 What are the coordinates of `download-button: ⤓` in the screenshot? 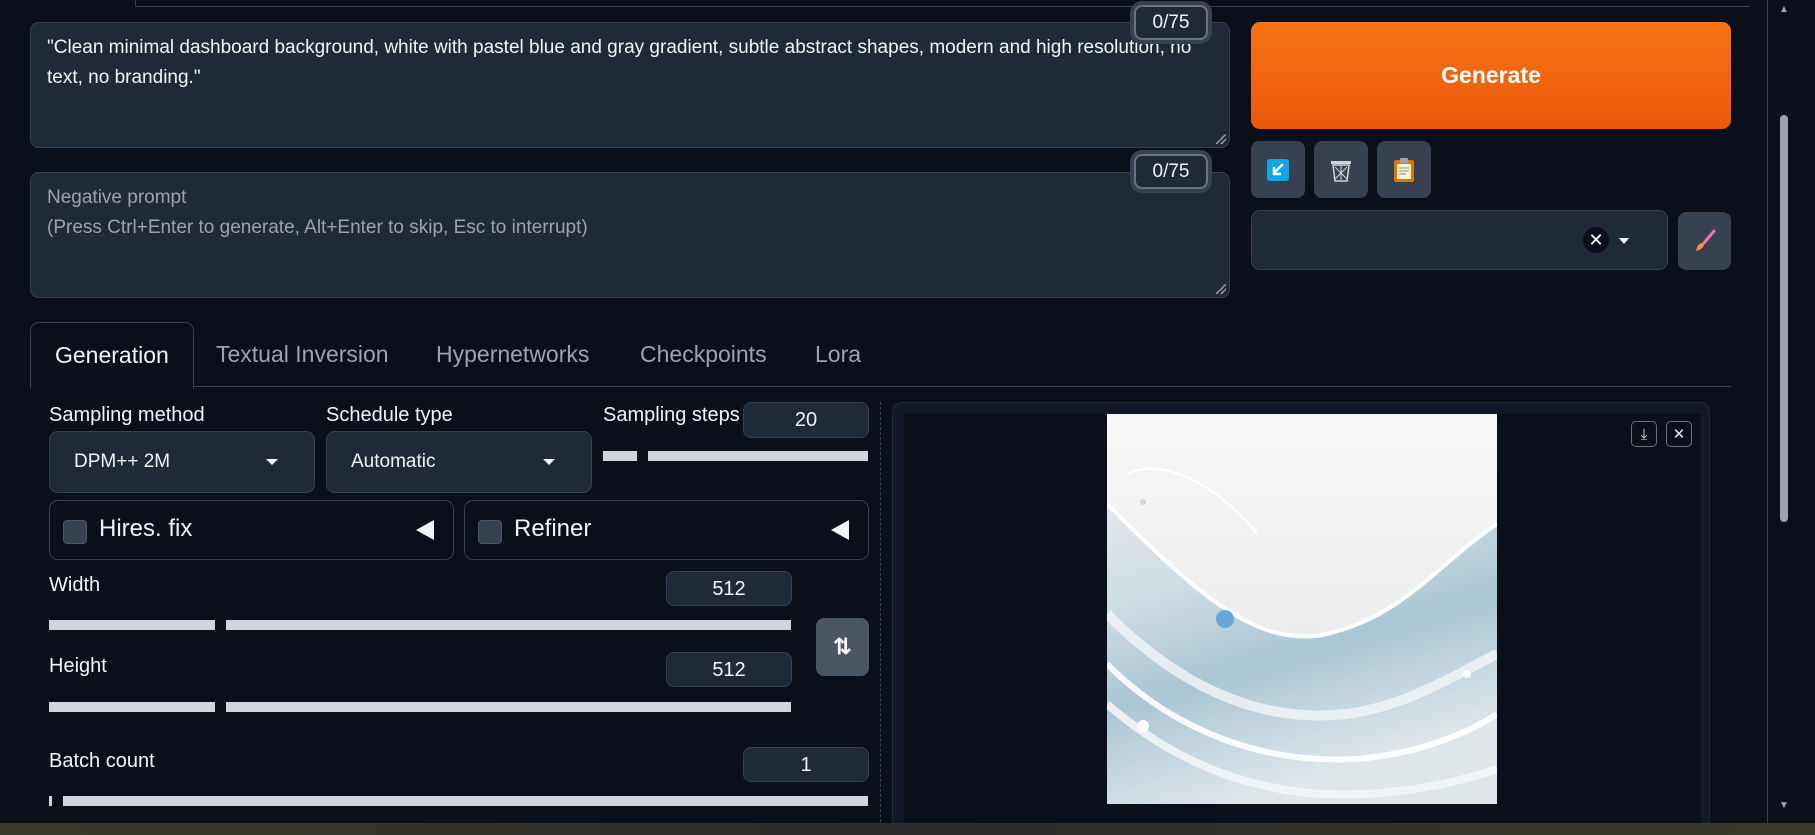 It's located at (1644, 434).